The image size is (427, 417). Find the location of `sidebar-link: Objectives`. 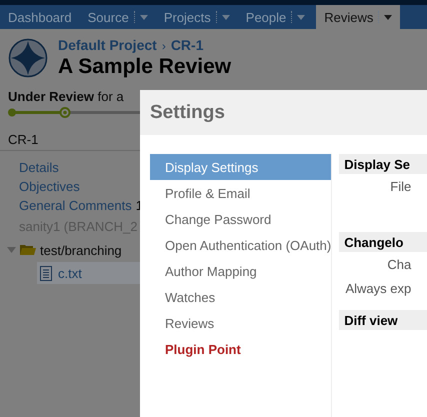

sidebar-link: Objectives is located at coordinates (49, 186).